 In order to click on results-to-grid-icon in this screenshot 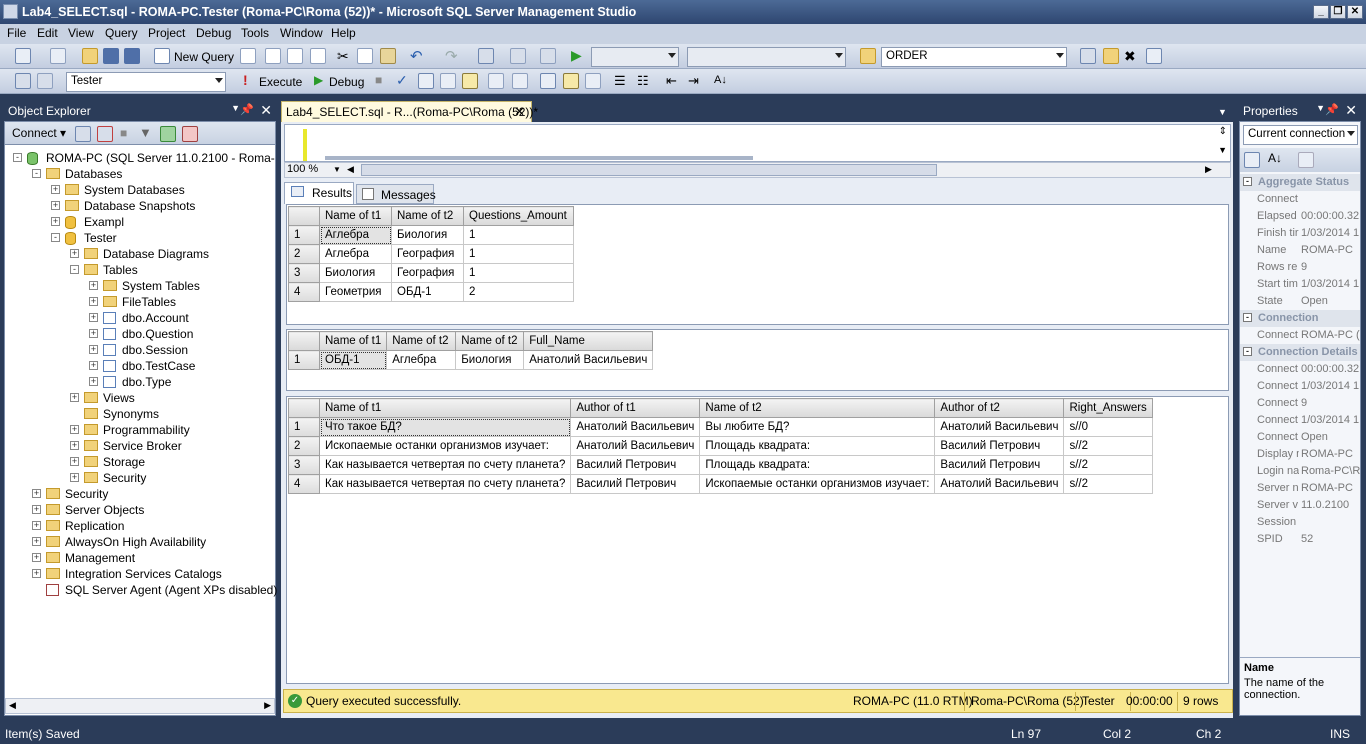, I will do `click(470, 81)`.